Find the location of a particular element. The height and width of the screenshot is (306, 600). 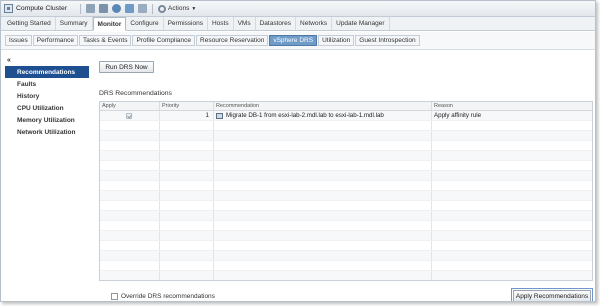

chevron-down-icon: ▼ is located at coordinates (194, 8).